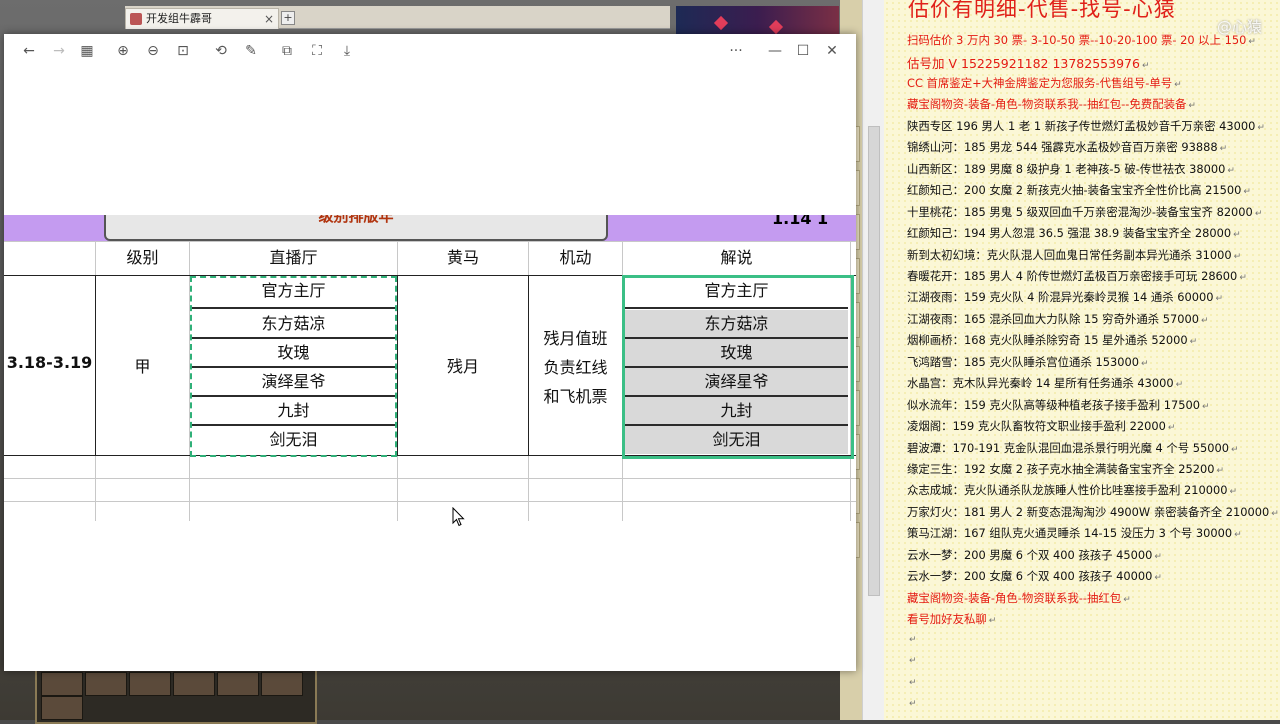 The image size is (1280, 724). What do you see at coordinates (142, 366) in the screenshot?
I see `level-cell: 甲` at bounding box center [142, 366].